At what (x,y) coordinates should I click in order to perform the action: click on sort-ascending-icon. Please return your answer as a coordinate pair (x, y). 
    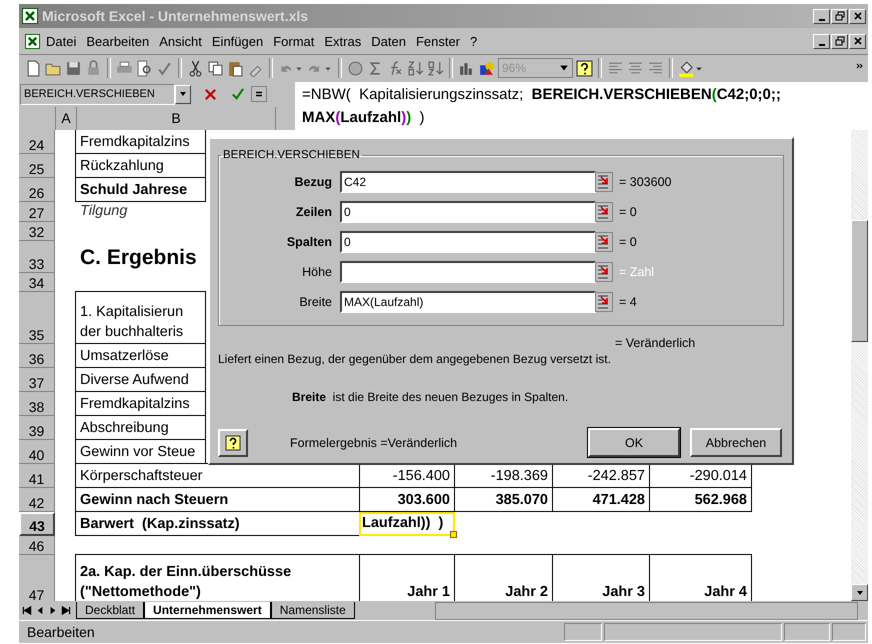
    Looking at the image, I should click on (415, 68).